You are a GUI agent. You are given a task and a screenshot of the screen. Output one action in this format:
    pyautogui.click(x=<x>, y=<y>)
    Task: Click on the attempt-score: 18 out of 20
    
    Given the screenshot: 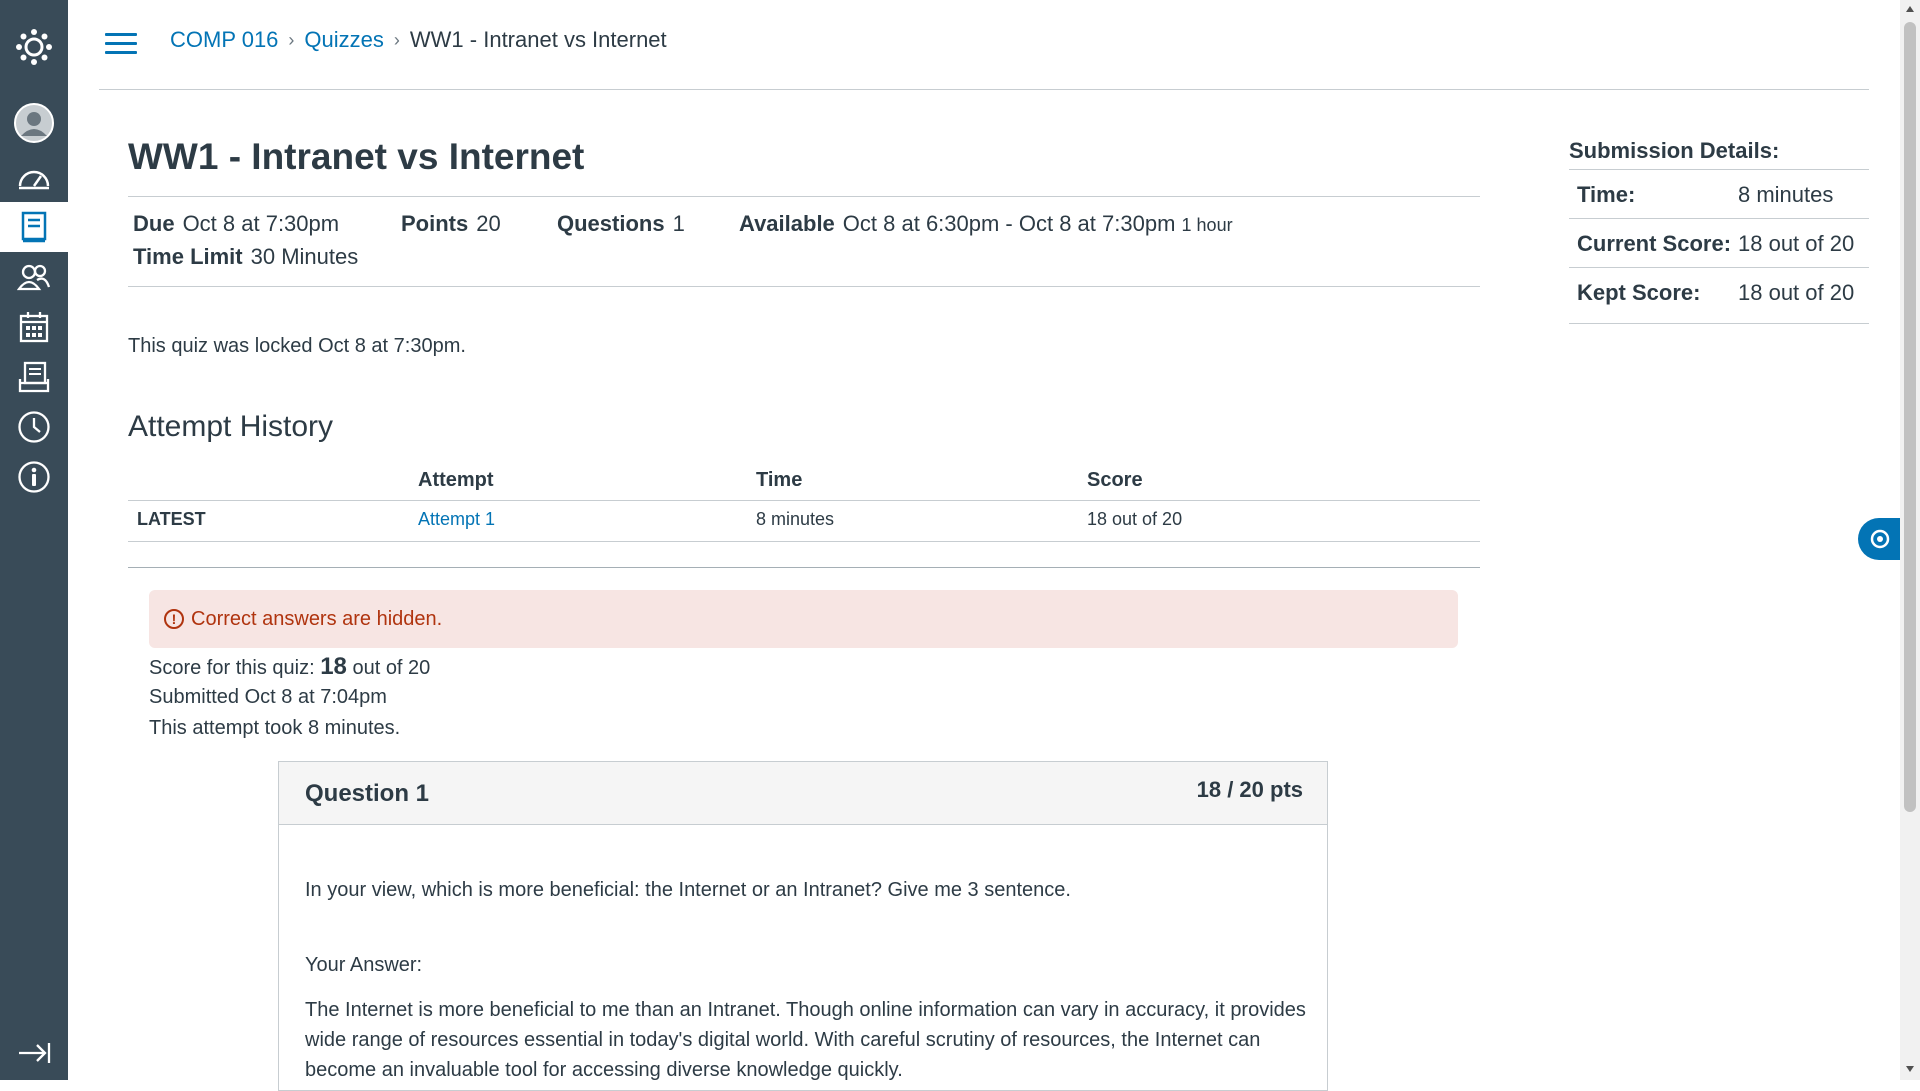 What is the action you would take?
    pyautogui.click(x=1135, y=519)
    